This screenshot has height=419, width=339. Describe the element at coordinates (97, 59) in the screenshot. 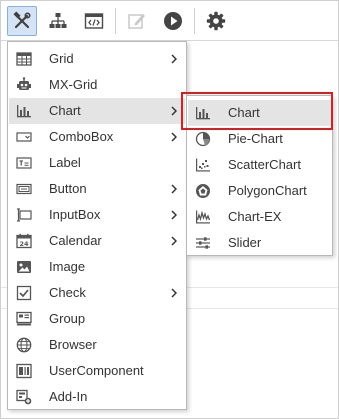

I see `menu-item-grid: Grid` at that location.